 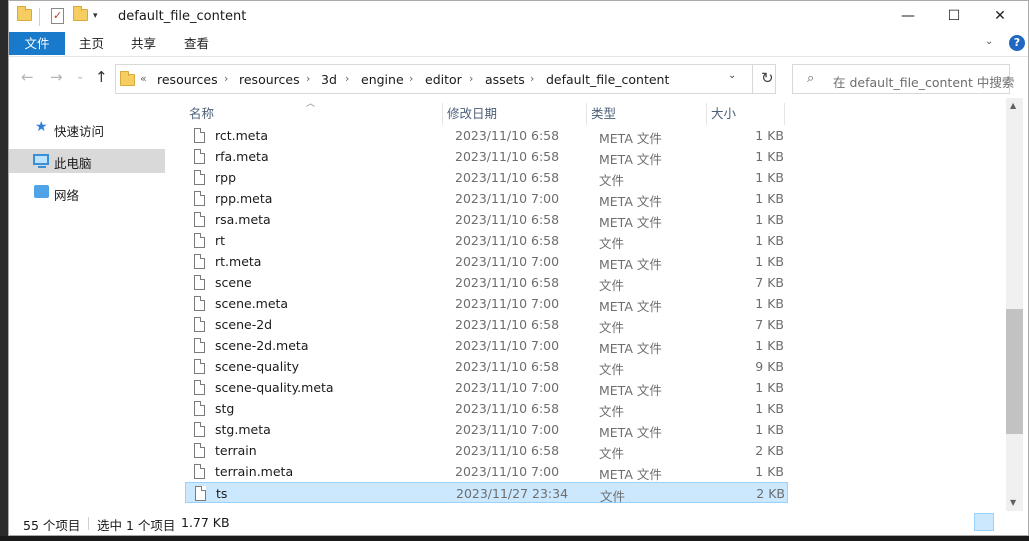 What do you see at coordinates (67, 195) in the screenshot?
I see `nav-item-label: 网络` at bounding box center [67, 195].